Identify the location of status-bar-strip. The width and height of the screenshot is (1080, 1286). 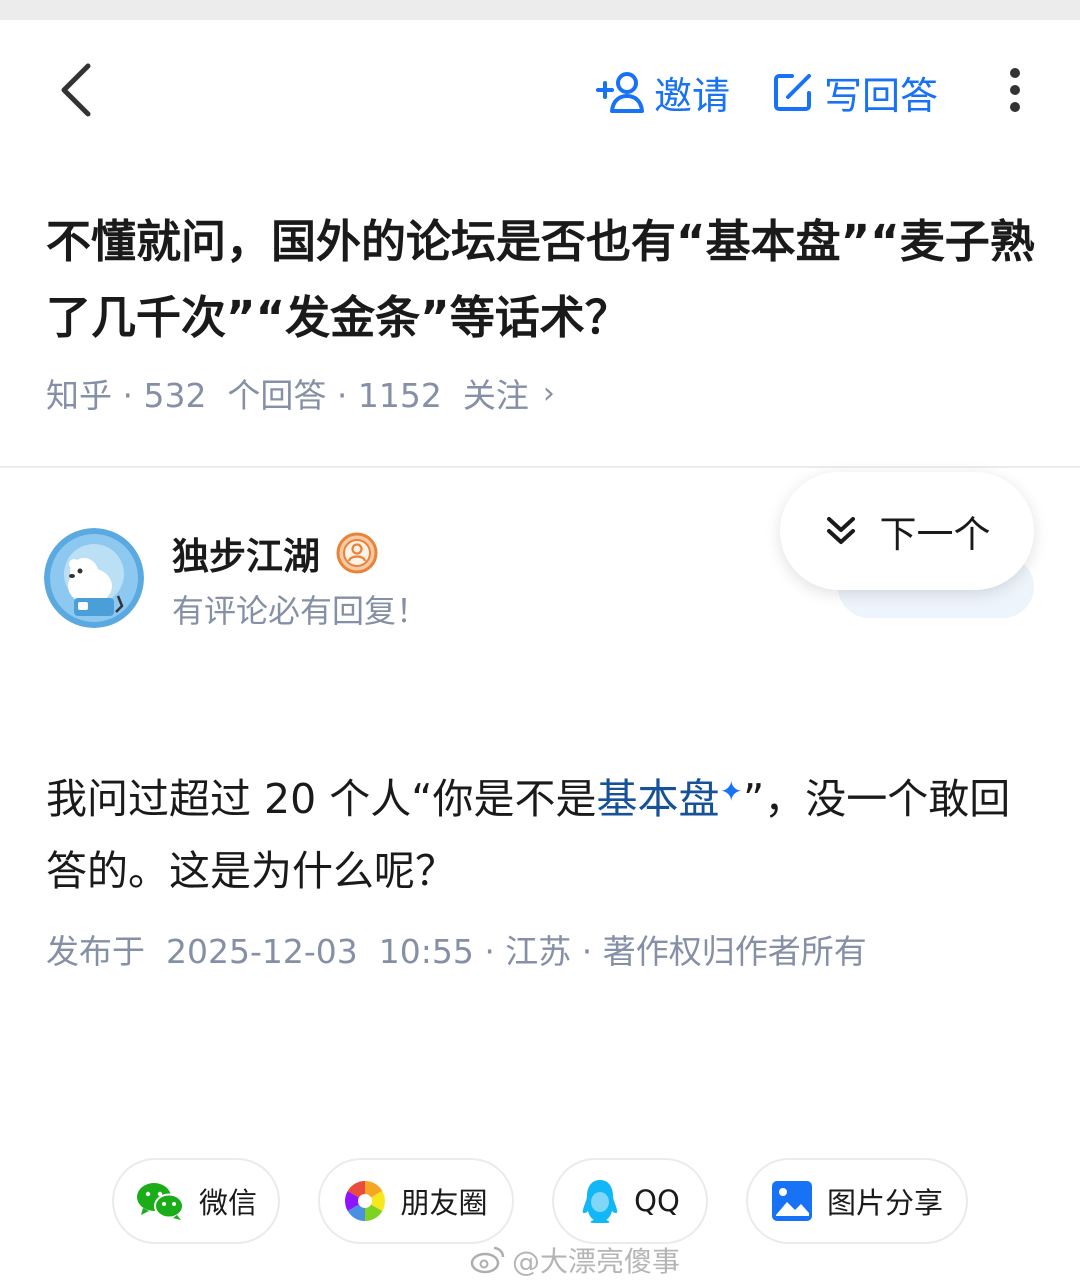
(540, 10).